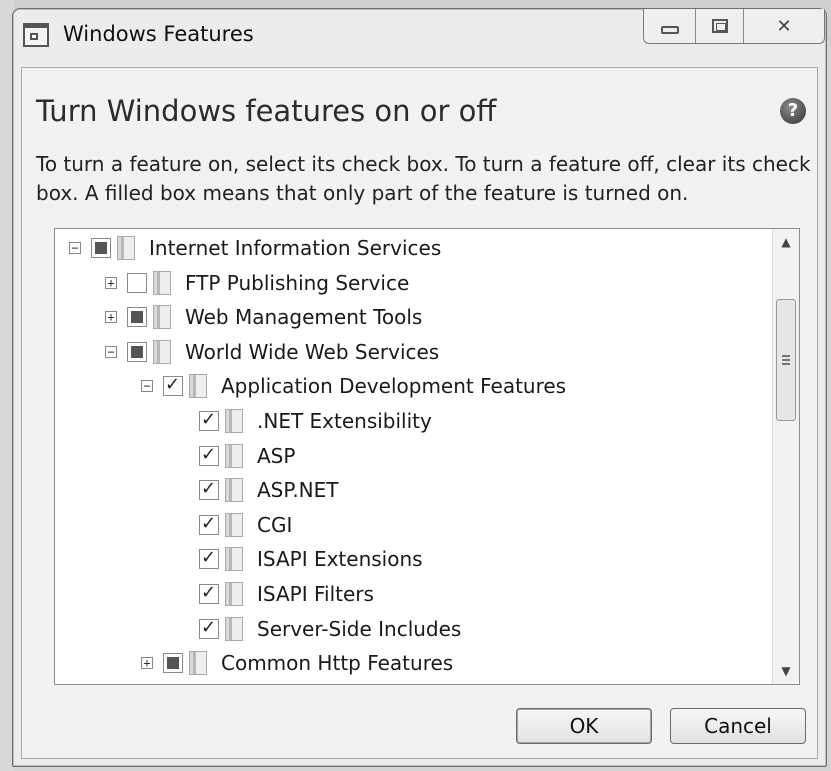  Describe the element at coordinates (419, 38) in the screenshot. I see `title-bar: Windows Features ✕` at that location.